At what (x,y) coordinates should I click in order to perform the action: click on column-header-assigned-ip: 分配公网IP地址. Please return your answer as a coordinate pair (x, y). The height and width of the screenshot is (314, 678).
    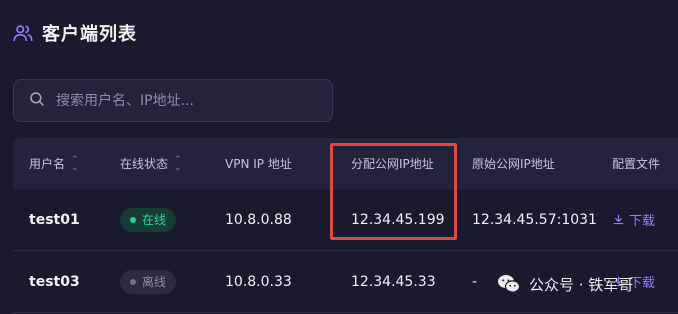
    Looking at the image, I should click on (392, 163).